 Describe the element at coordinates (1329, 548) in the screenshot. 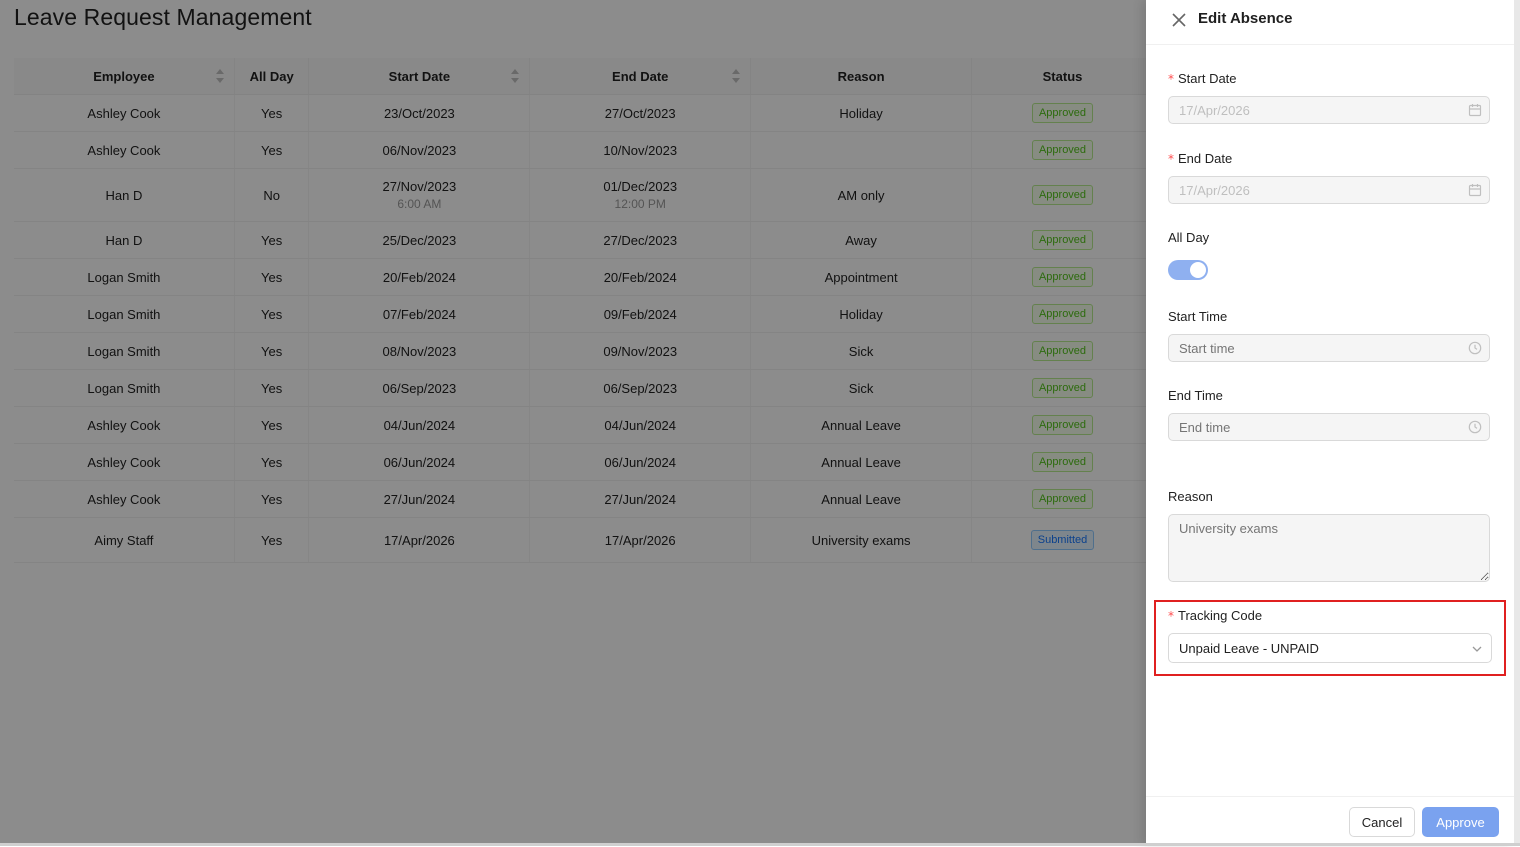

I see `reason-textarea` at that location.